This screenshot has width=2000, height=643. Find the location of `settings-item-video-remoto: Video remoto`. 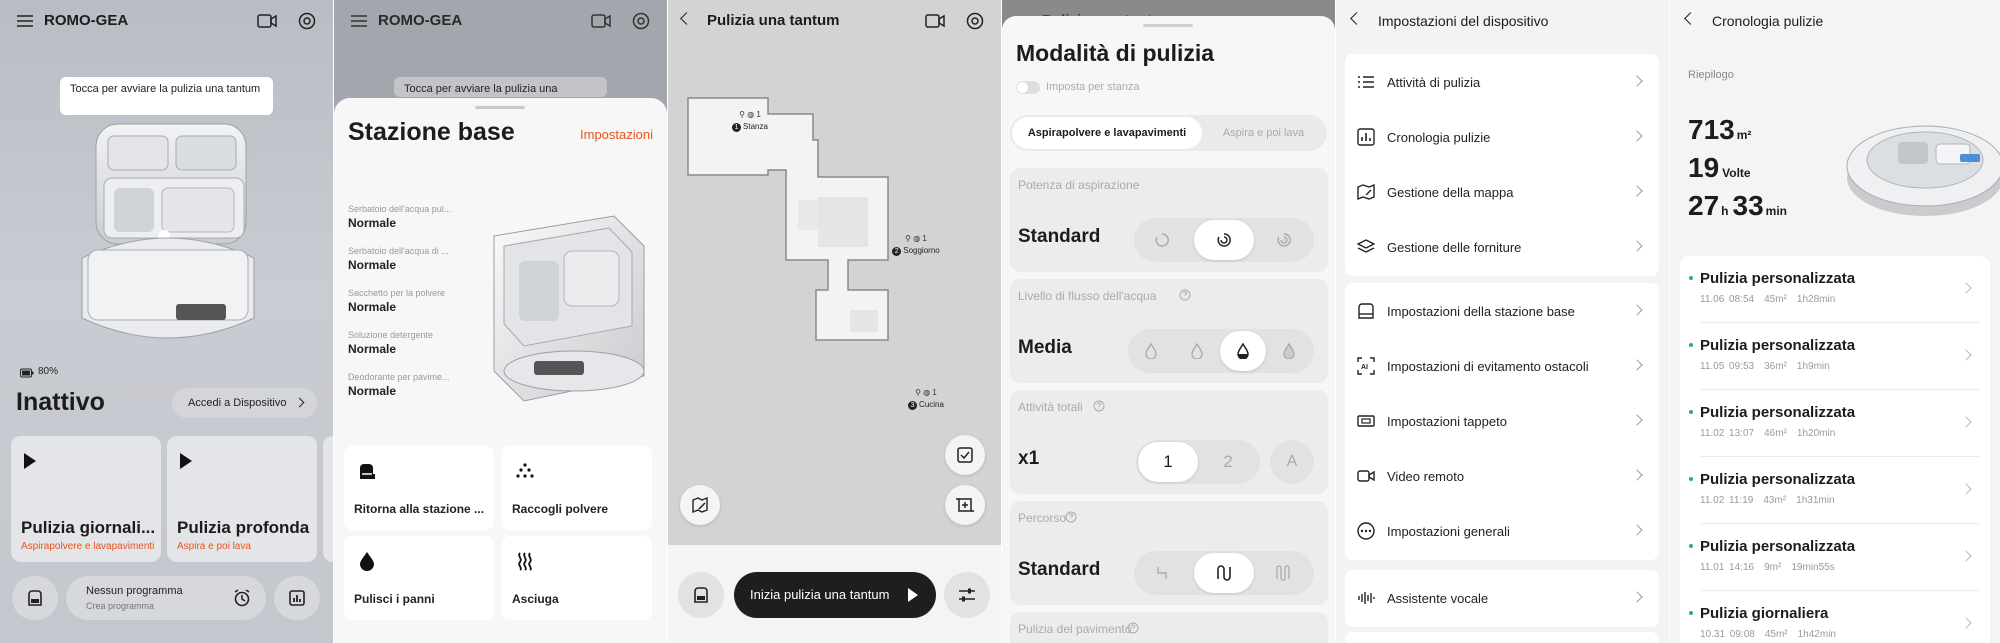

settings-item-video-remoto: Video remoto is located at coordinates (1502, 476).